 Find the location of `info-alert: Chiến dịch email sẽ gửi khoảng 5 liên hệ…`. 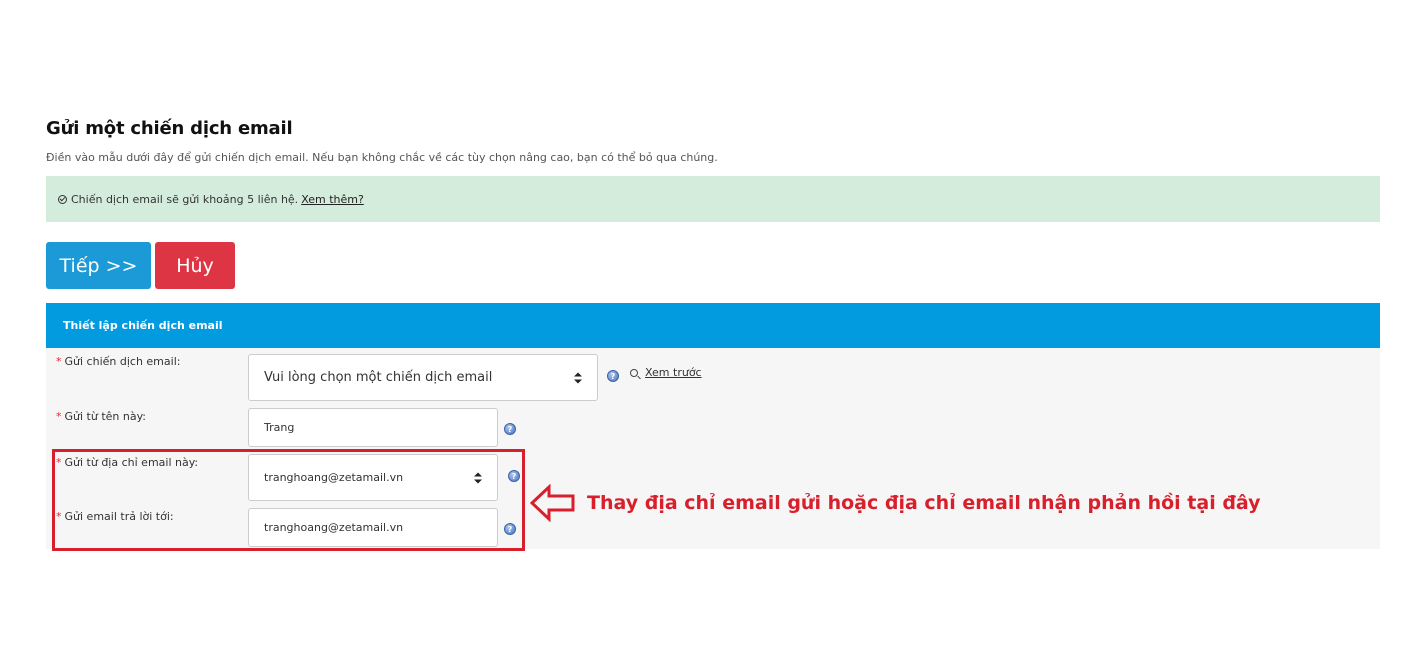

info-alert: Chiến dịch email sẽ gửi khoảng 5 liên hệ… is located at coordinates (713, 199).